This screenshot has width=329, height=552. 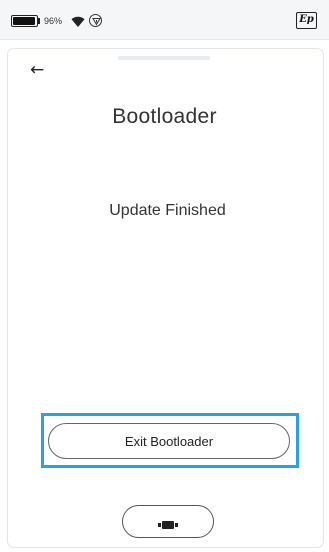 I want to click on page-title: Bootloader, so click(x=164, y=116).